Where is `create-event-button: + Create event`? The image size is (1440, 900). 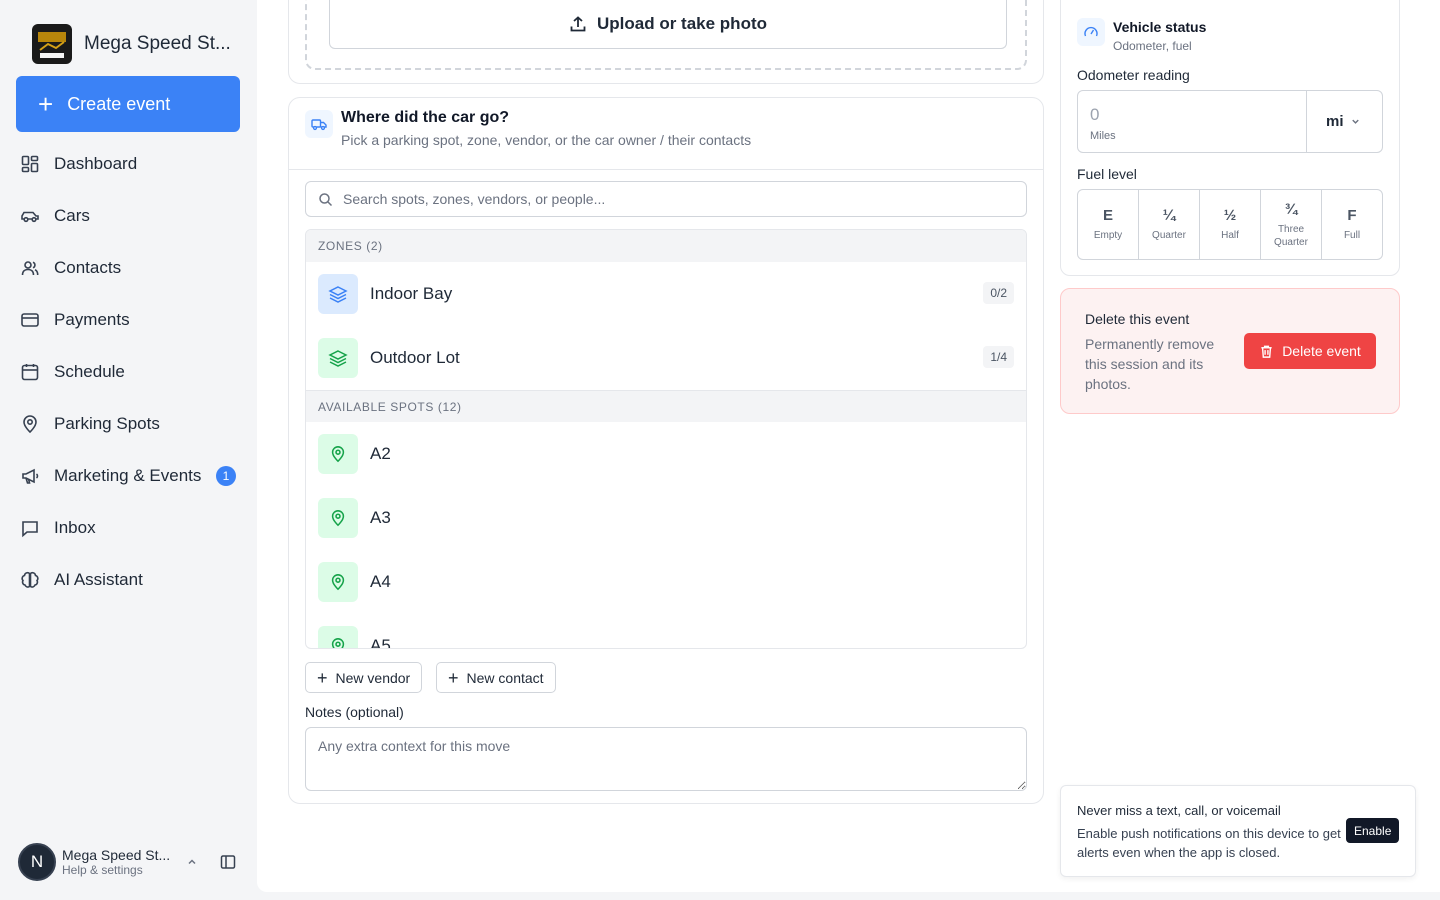
create-event-button: + Create event is located at coordinates (128, 104).